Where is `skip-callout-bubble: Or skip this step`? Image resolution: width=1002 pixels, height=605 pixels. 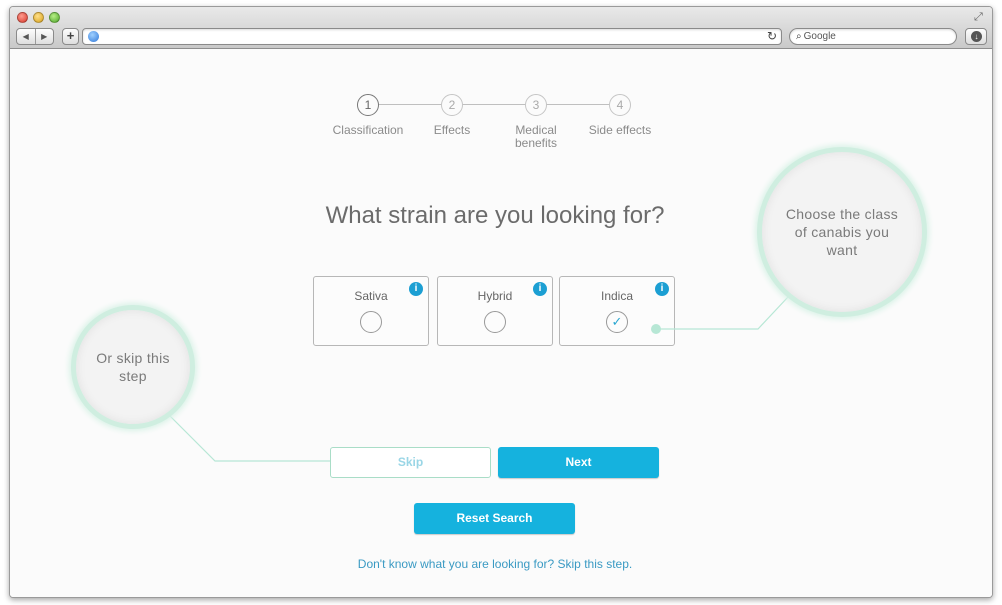
skip-callout-bubble: Or skip this step is located at coordinates (133, 367).